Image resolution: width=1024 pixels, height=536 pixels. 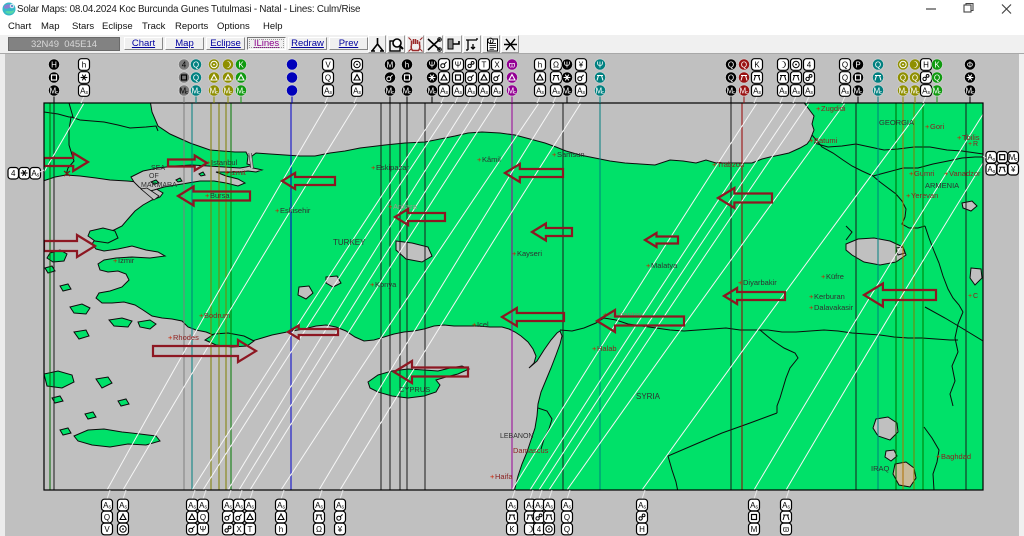 What do you see at coordinates (186, 337) in the screenshot?
I see `svg-text: Rhodes` at bounding box center [186, 337].